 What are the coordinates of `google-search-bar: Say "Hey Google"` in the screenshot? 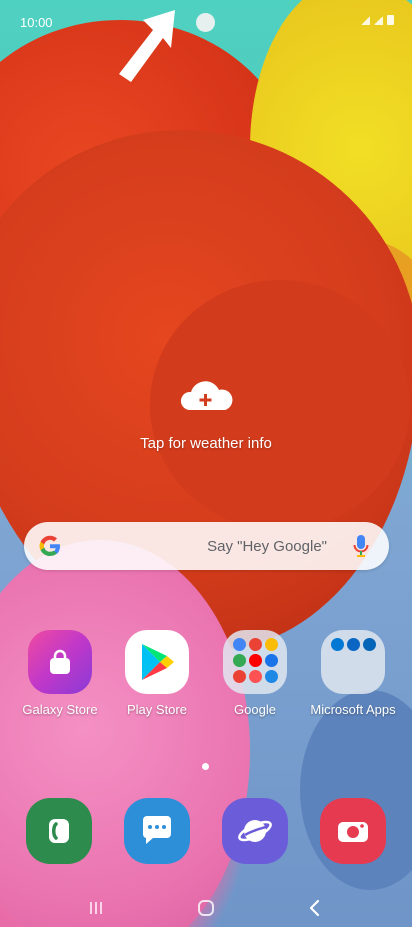 It's located at (206, 546).